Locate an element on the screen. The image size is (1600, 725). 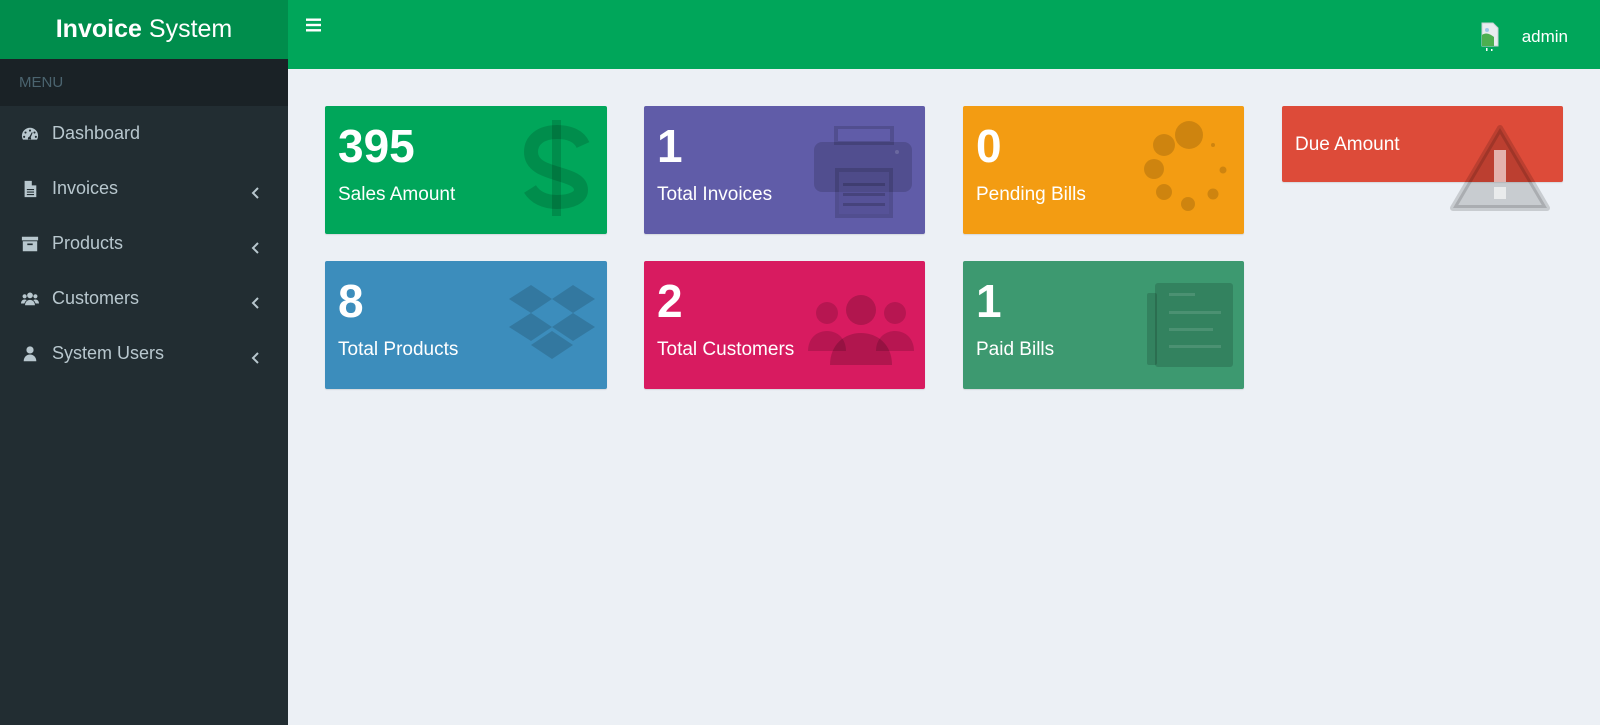
dropbox-icon is located at coordinates (552, 325).